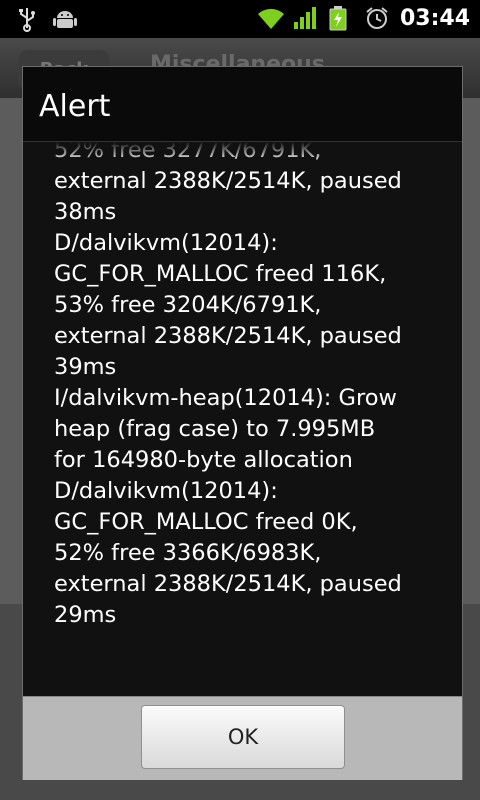 The width and height of the screenshot is (480, 800). What do you see at coordinates (341, 18) in the screenshot?
I see `battery-charging-icon` at bounding box center [341, 18].